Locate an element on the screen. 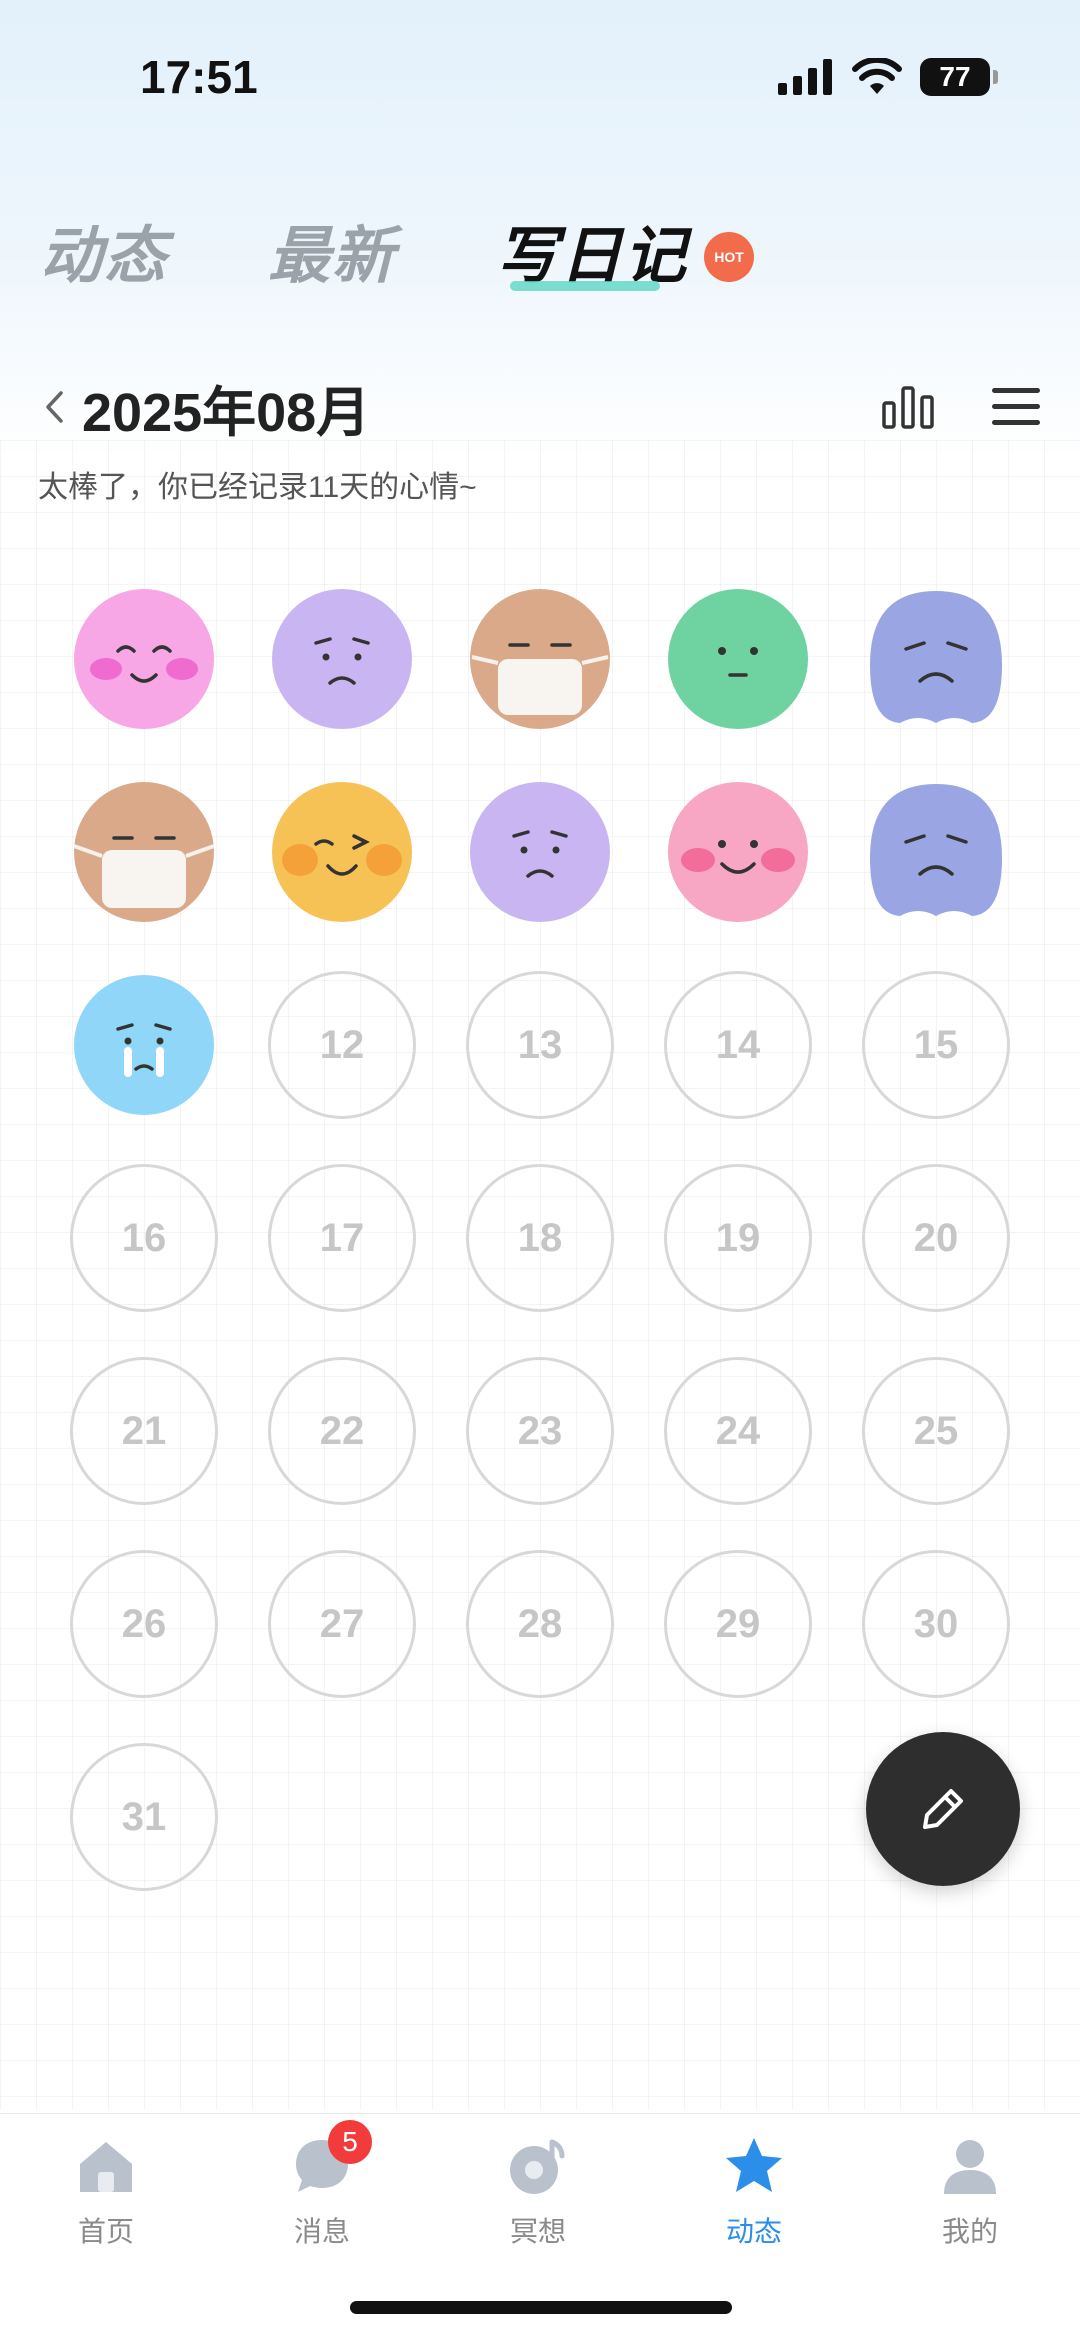  nav-meditation: 冥想 is located at coordinates (538, 2192).